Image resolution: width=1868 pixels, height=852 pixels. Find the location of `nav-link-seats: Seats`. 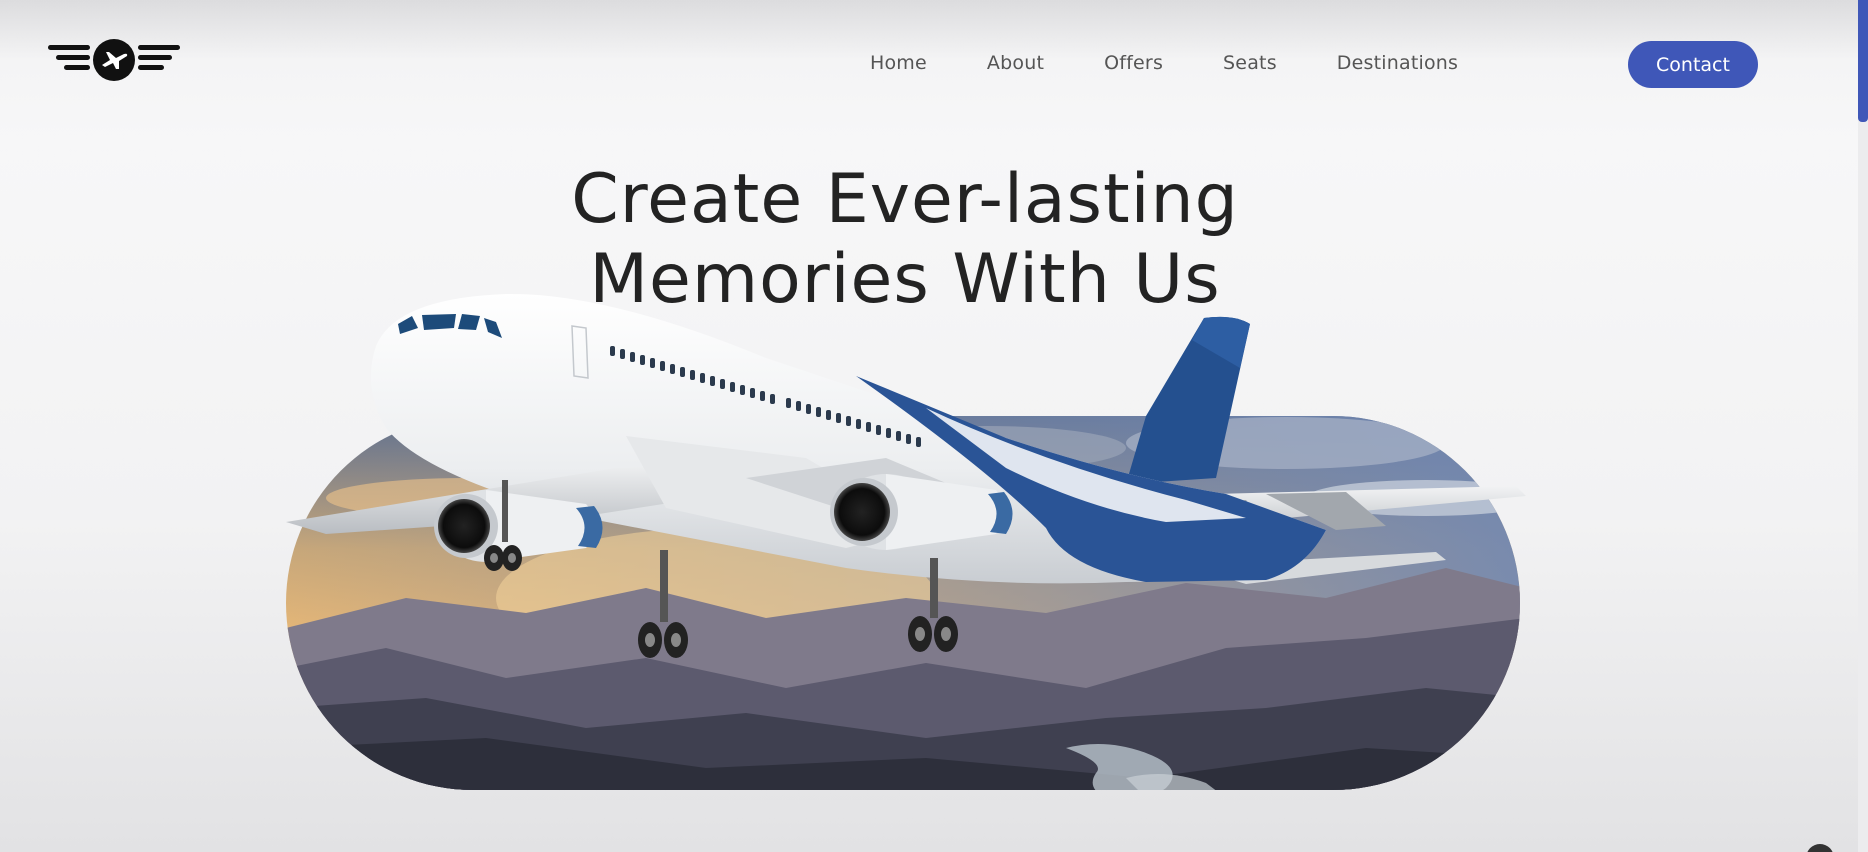

nav-link-seats: Seats is located at coordinates (1250, 63).